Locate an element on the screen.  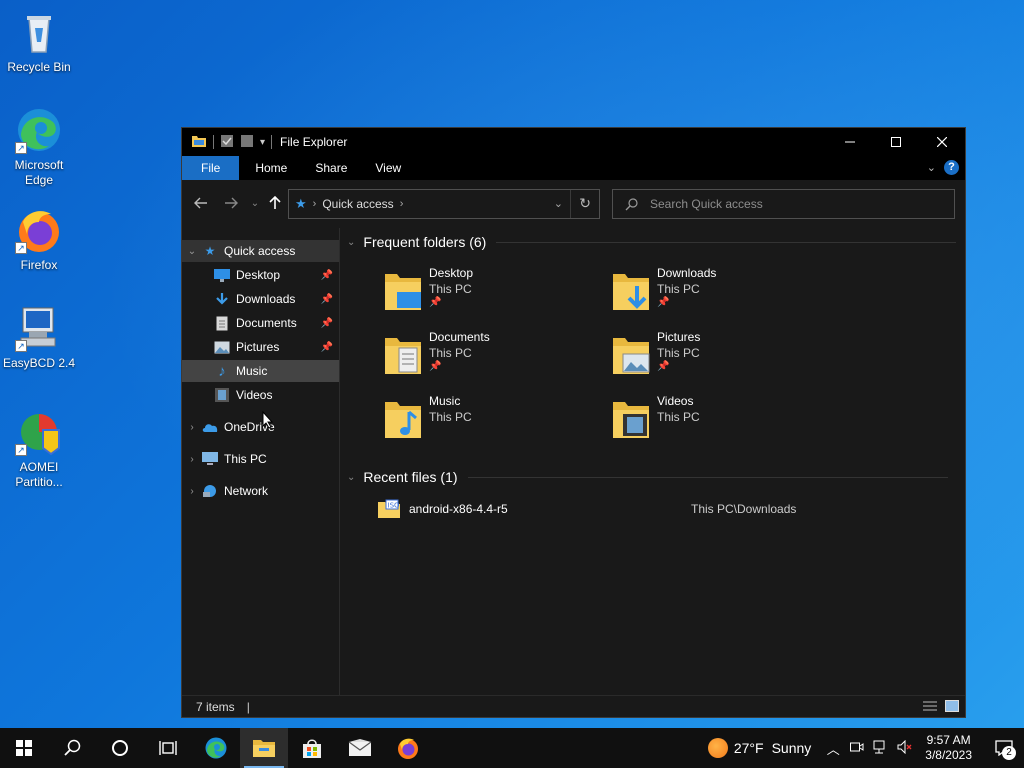
sidebar-item-pictures: Pictures 📌 is located at coordinates (260, 347).